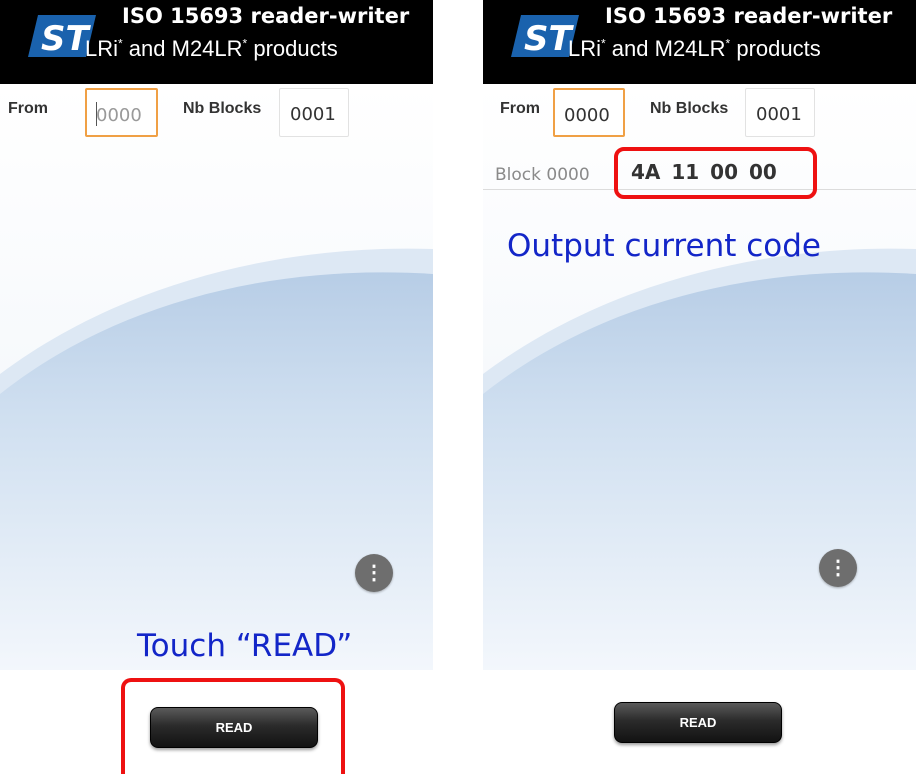 The image size is (916, 774). I want to click on read-button: READ, so click(698, 722).